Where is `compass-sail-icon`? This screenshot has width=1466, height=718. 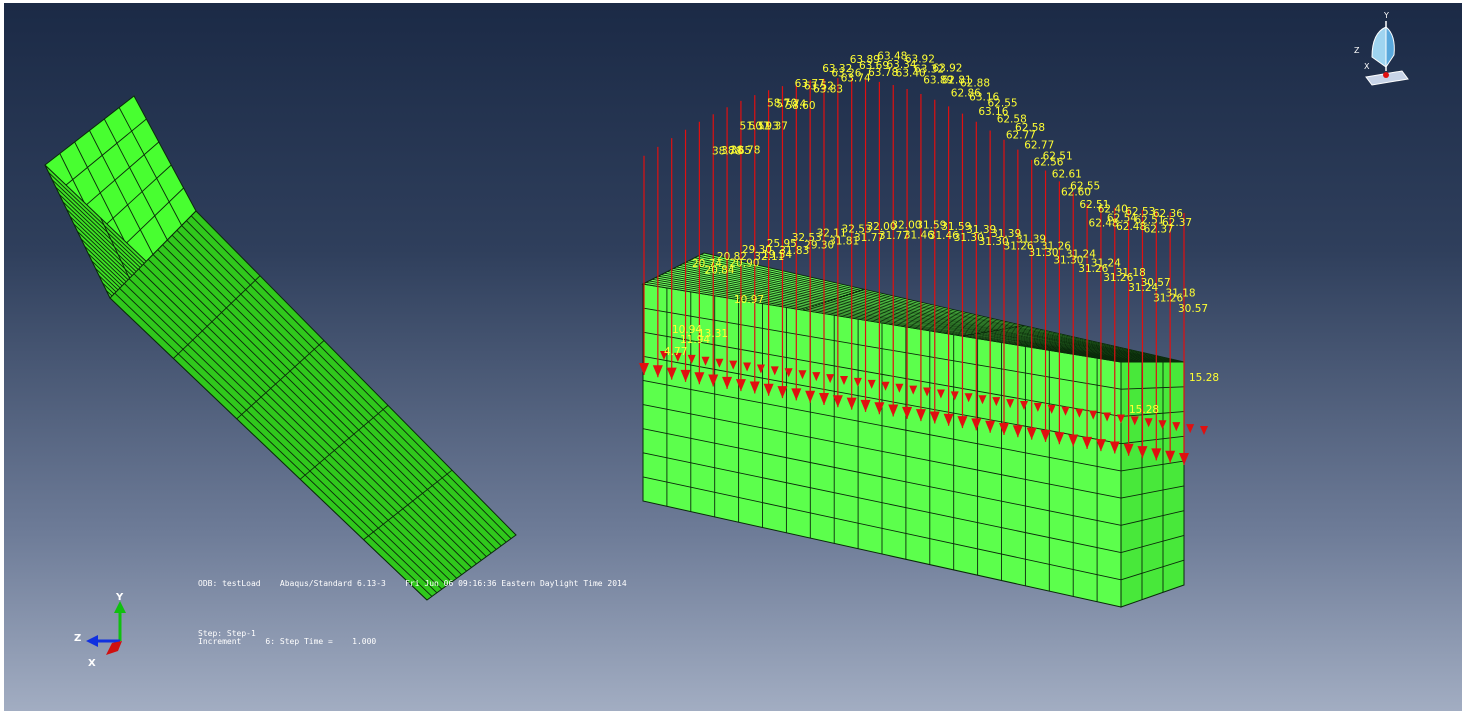 compass-sail-icon is located at coordinates (1379, 47).